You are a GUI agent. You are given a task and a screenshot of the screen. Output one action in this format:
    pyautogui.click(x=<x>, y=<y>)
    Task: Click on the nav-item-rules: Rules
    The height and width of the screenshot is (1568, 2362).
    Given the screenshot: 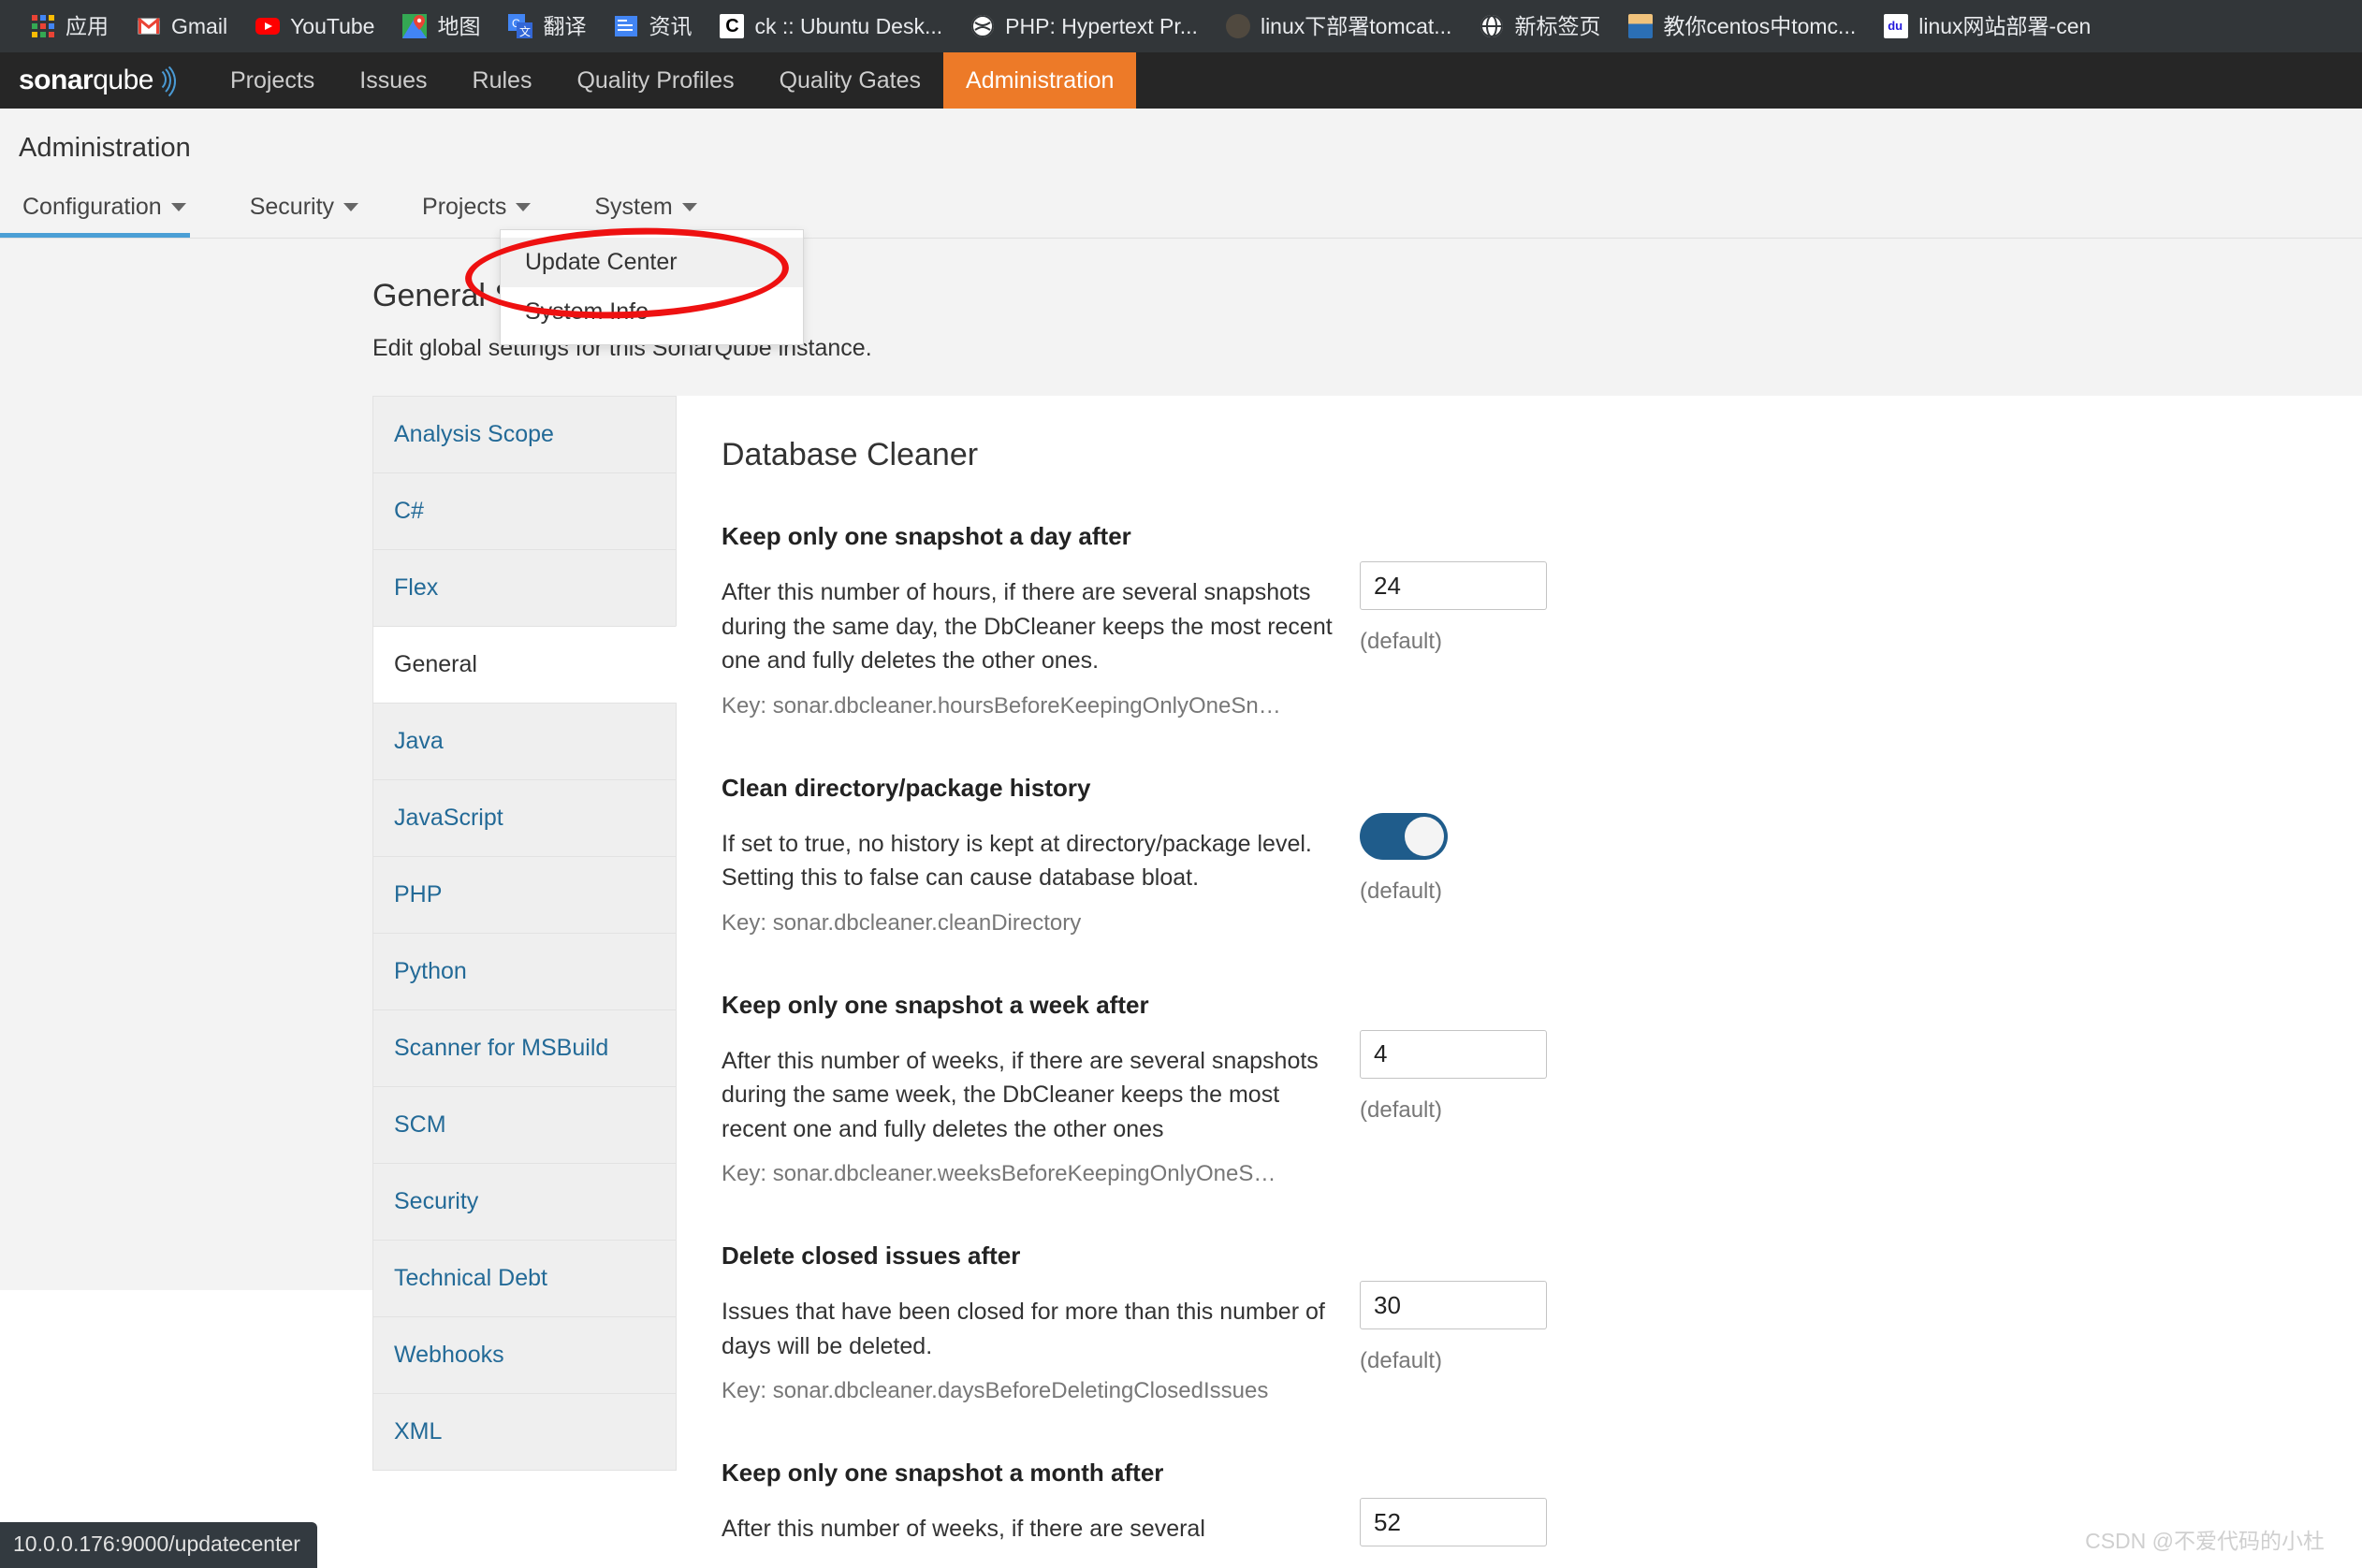 What is the action you would take?
    pyautogui.click(x=503, y=80)
    